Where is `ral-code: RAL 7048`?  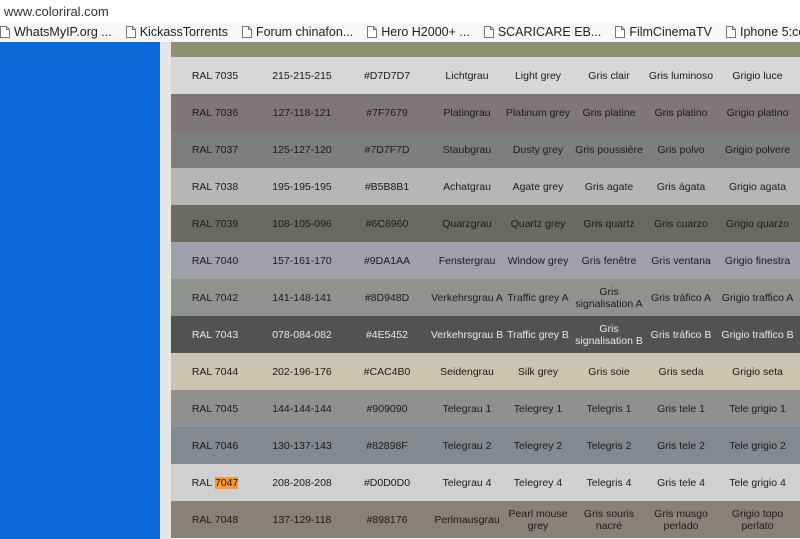
ral-code: RAL 7048 is located at coordinates (215, 519).